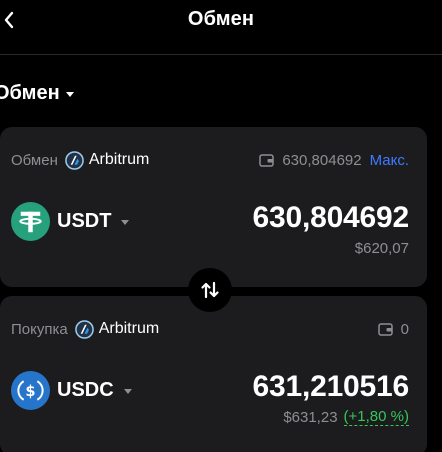 The width and height of the screenshot is (442, 452). I want to click on buy-token-selector: $ USDC, so click(71, 390).